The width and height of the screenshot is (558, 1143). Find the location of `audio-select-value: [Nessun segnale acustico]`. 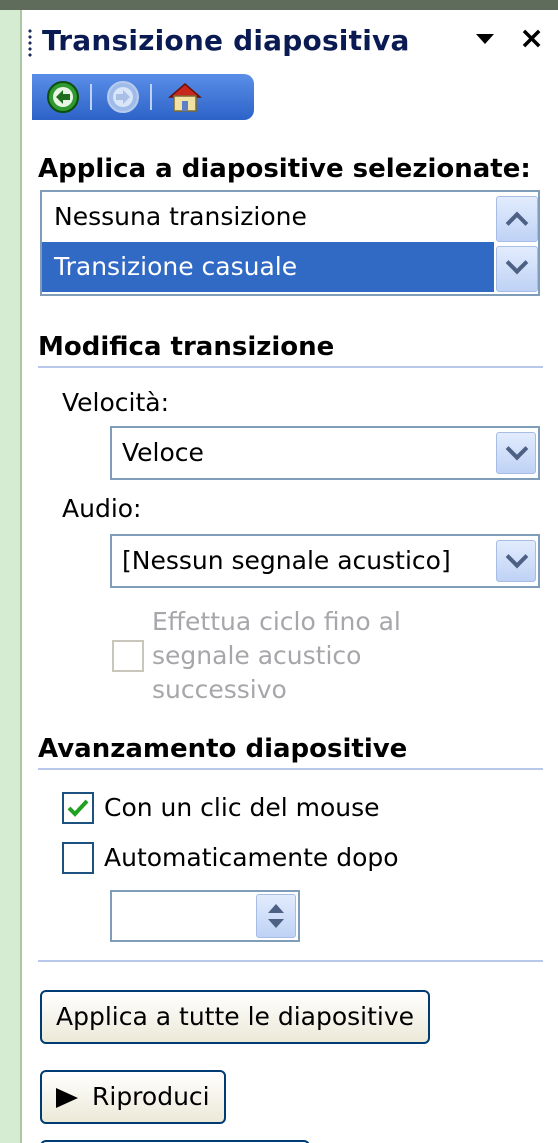

audio-select-value: [Nessun segnale acustico] is located at coordinates (286, 560).